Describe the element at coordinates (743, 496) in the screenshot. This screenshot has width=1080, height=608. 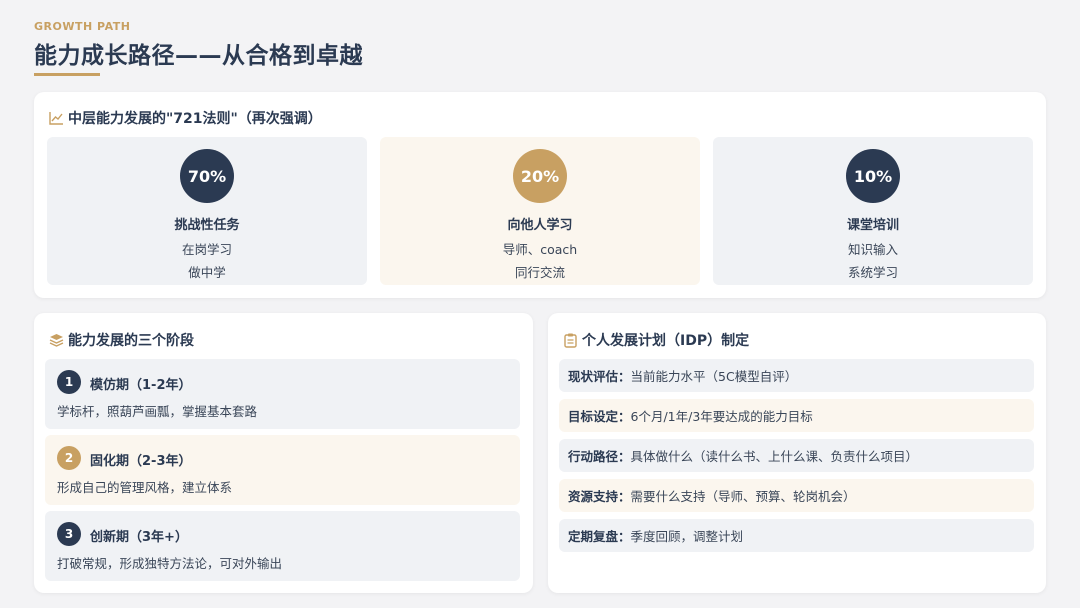
I see `idp-value: 需要什么支持（导师、预算、轮岗机会）` at that location.